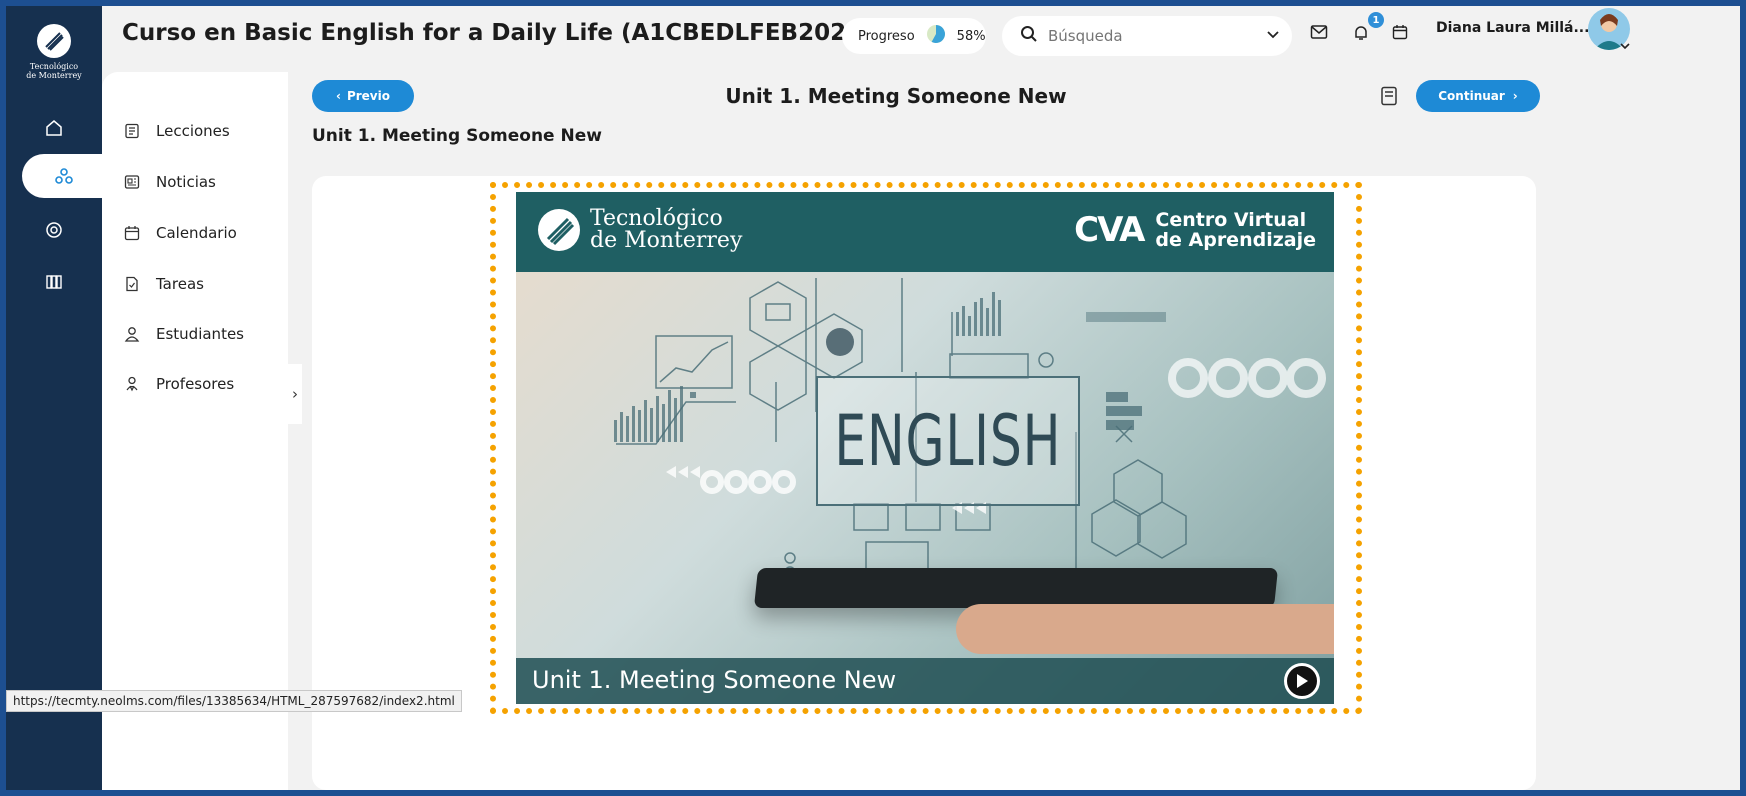 This screenshot has height=796, width=1746. I want to click on subnav-item-tareas: Tareas, so click(164, 284).